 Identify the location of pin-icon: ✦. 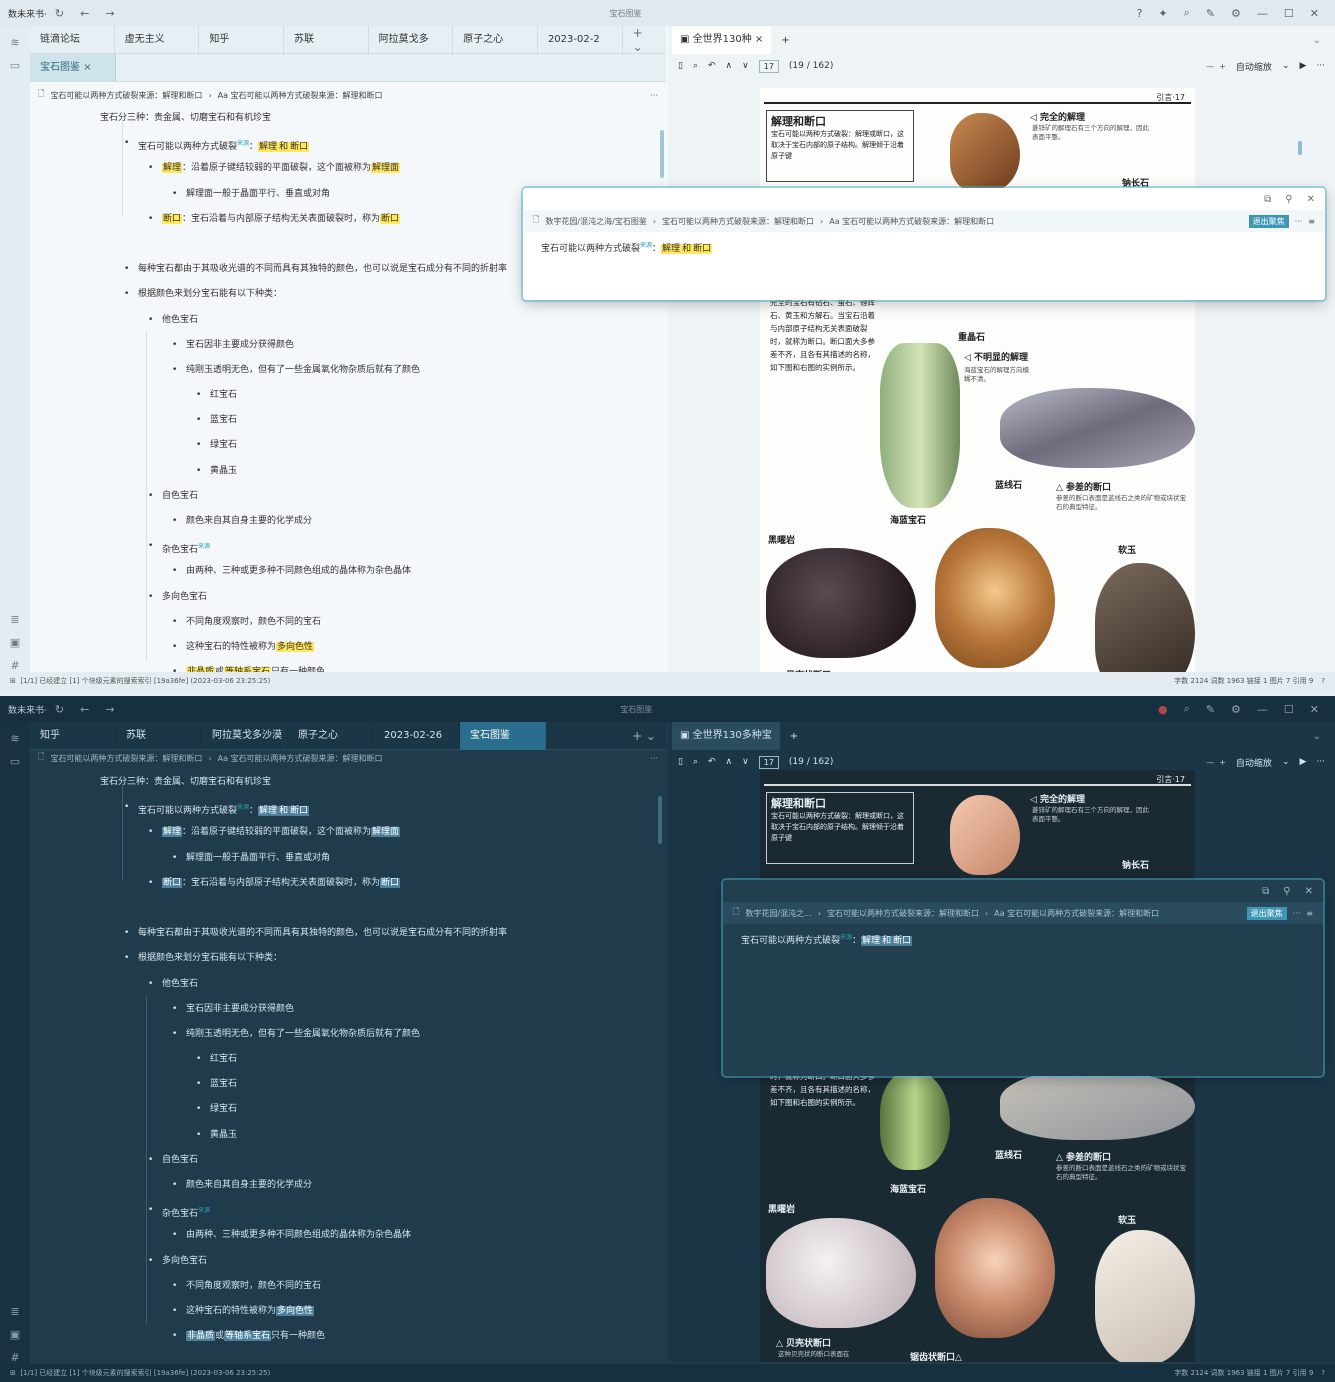
(1162, 13).